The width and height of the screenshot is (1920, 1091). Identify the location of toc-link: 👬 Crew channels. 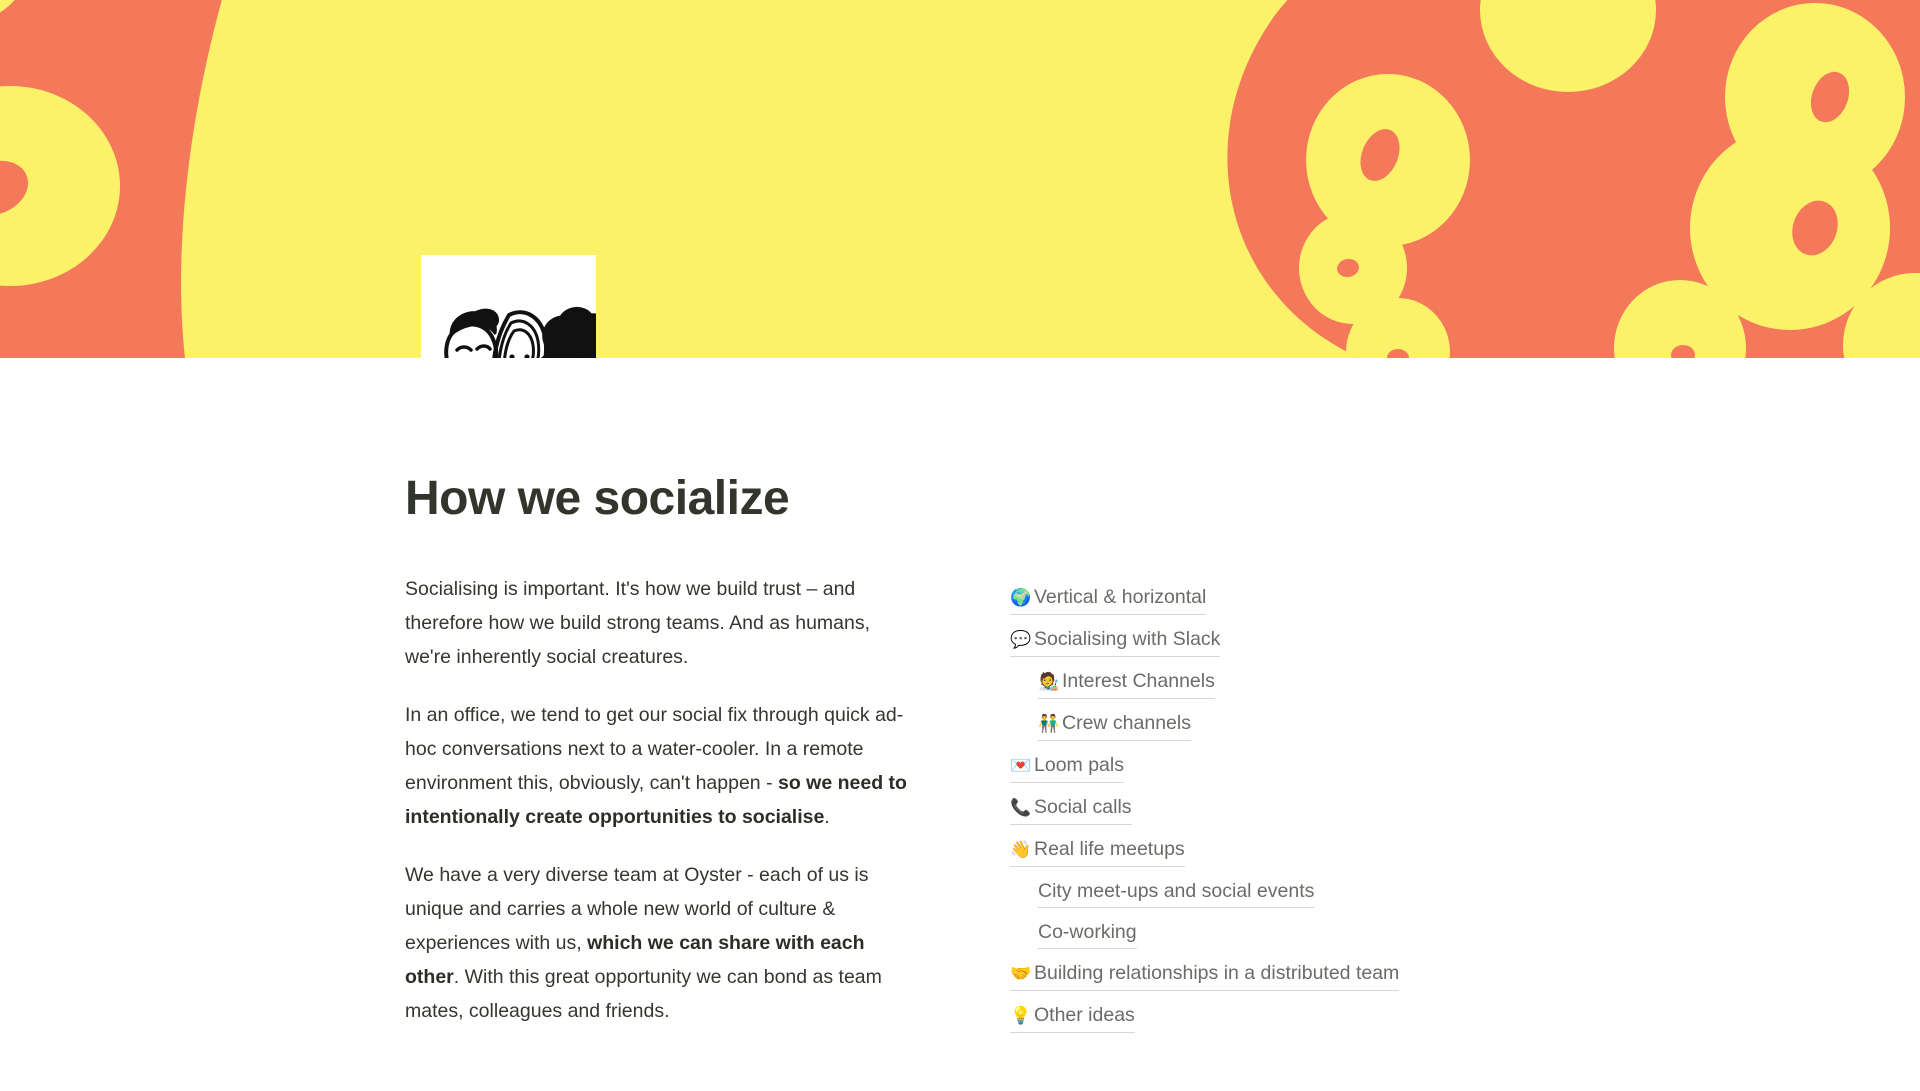
(1114, 724).